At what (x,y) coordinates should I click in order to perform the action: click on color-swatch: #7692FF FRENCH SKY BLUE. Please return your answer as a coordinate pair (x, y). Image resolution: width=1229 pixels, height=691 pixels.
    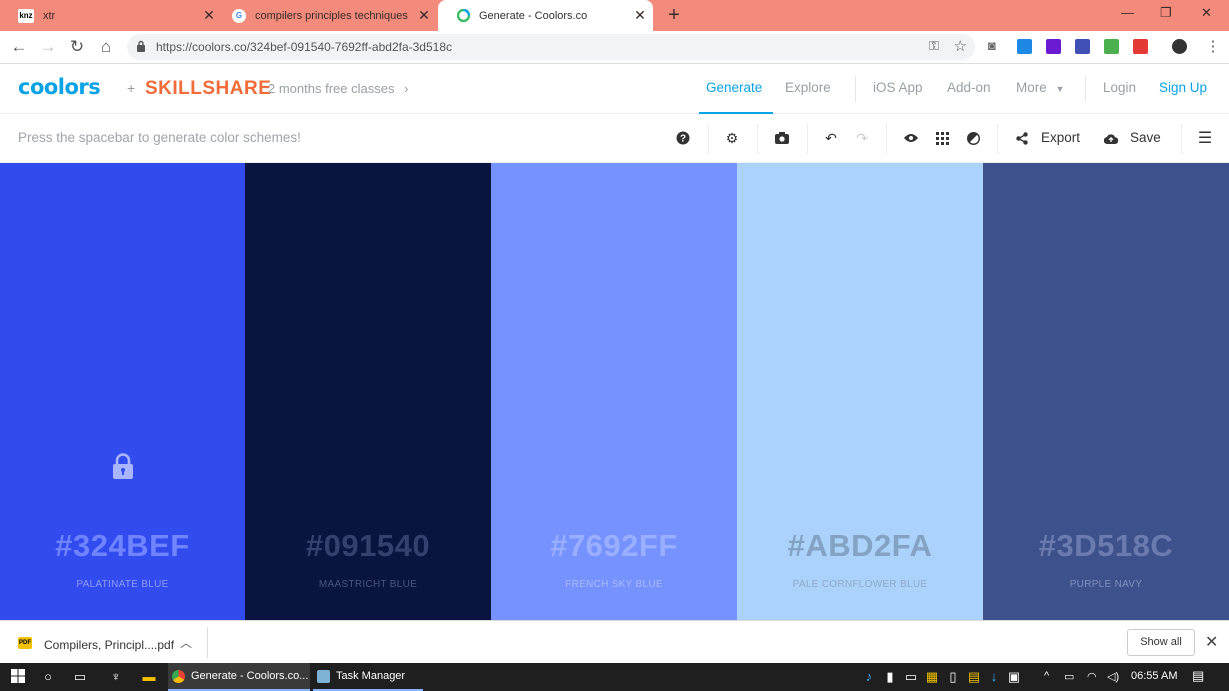
    Looking at the image, I should click on (614, 391).